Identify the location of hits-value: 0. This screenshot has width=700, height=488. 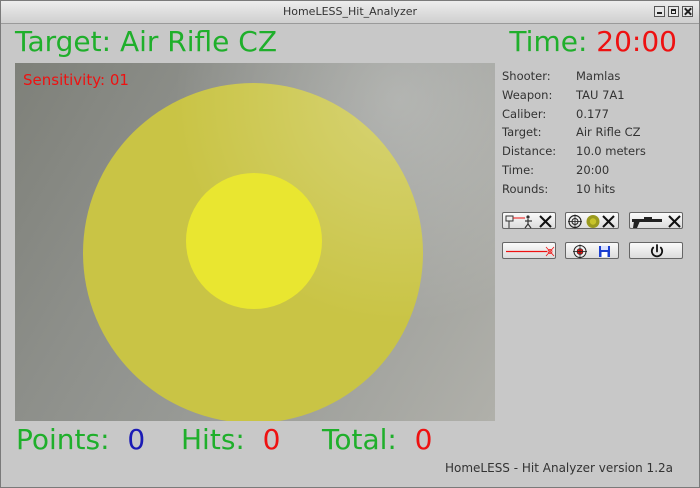
(271, 439).